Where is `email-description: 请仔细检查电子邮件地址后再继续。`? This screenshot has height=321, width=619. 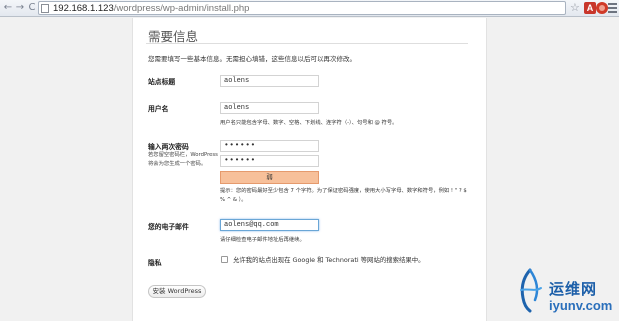
email-description: 请仔细检查电子邮件地址后再继续。 is located at coordinates (262, 240).